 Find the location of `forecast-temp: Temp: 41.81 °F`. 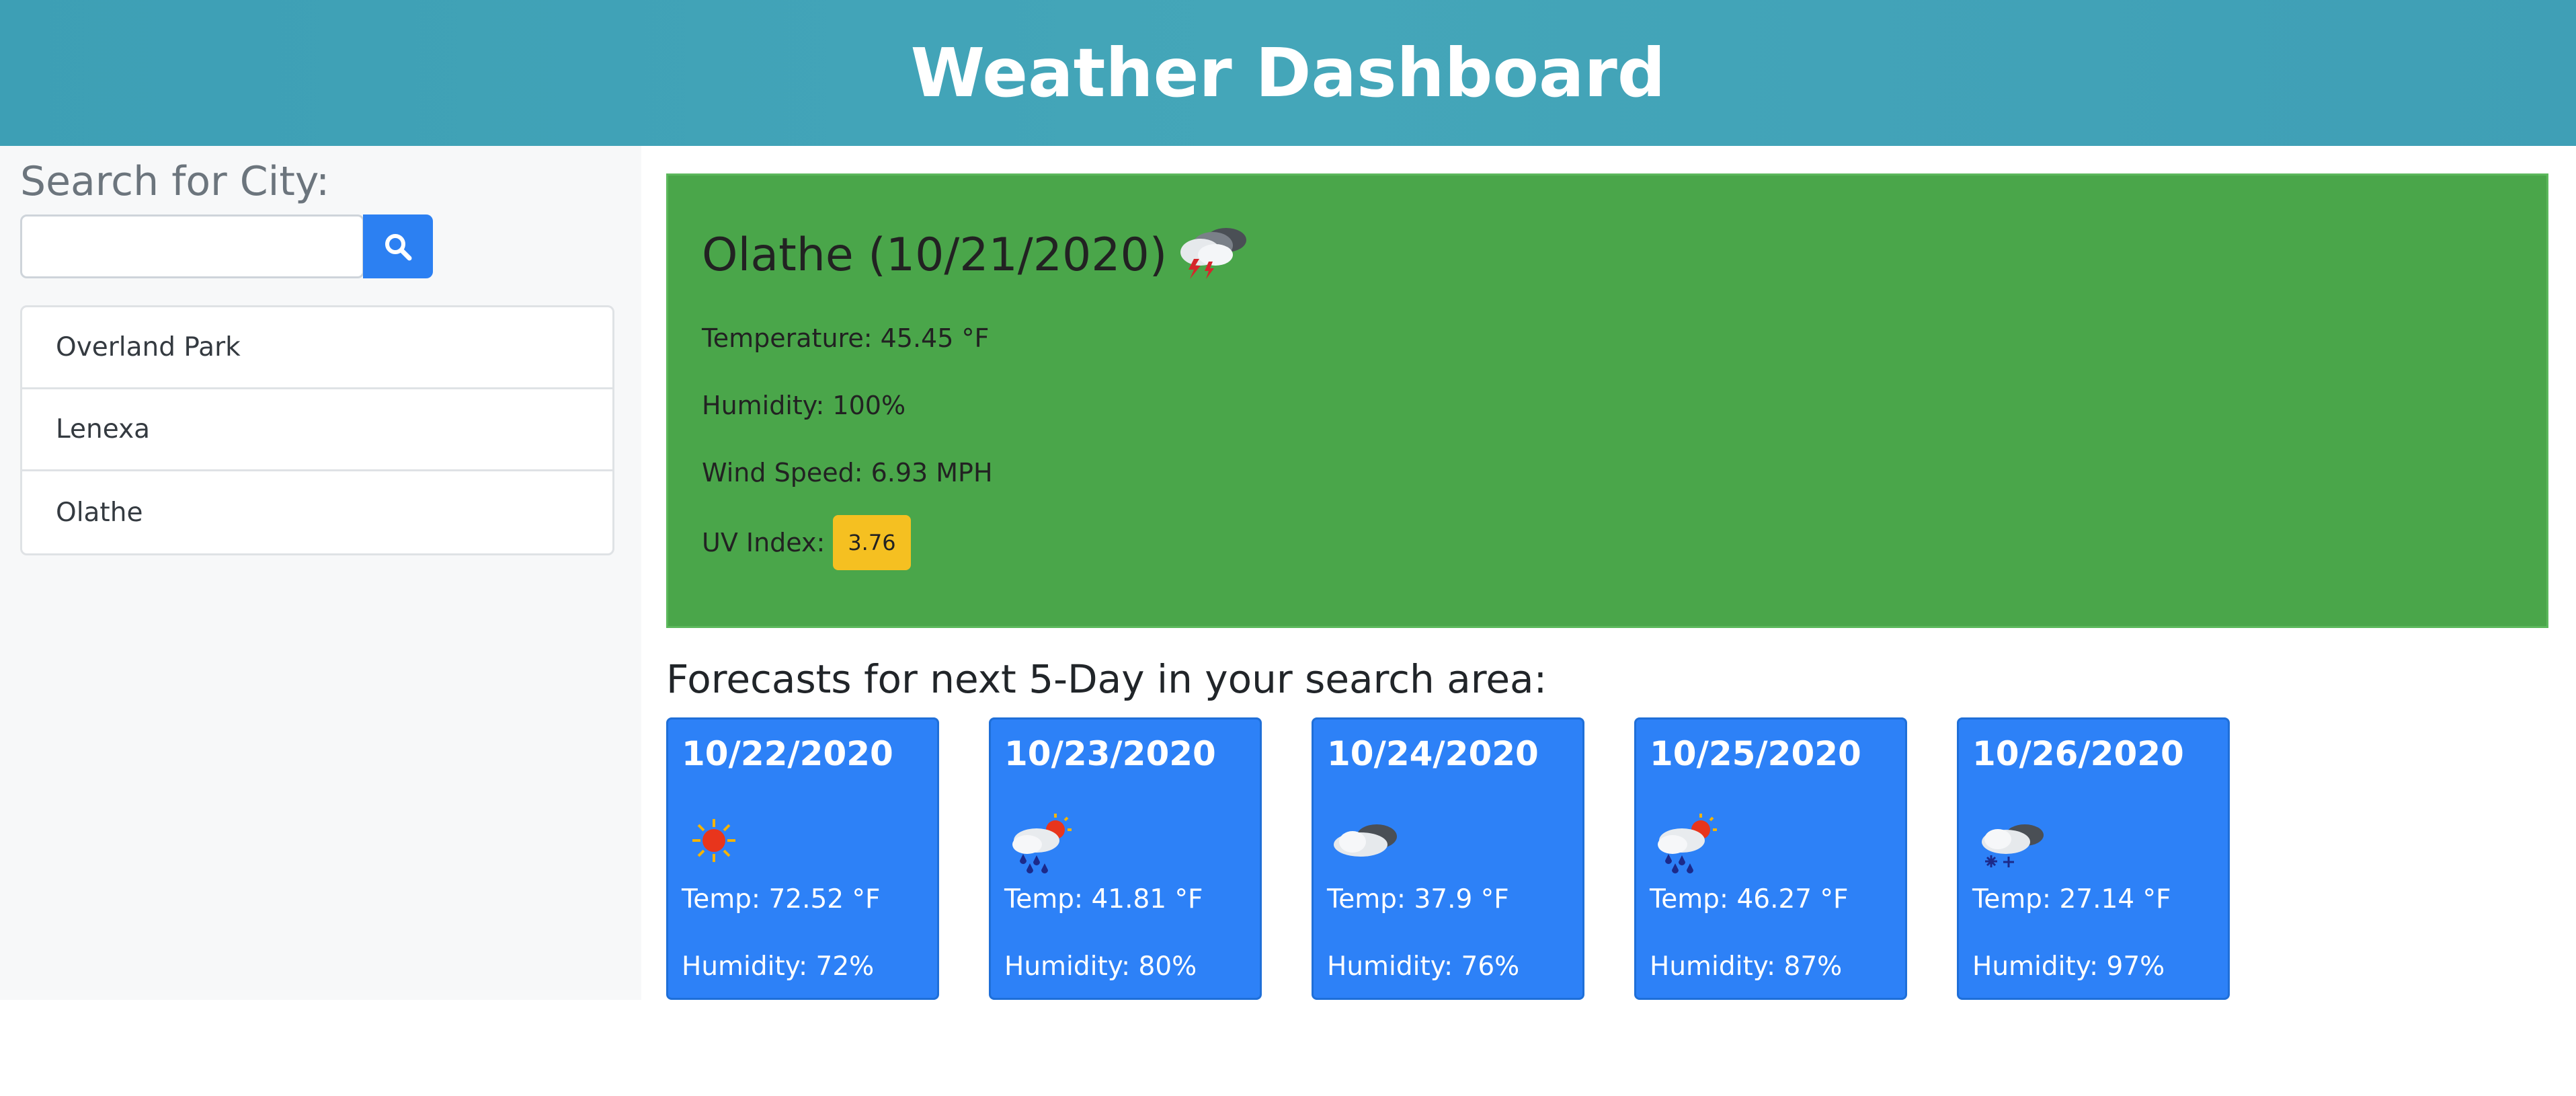

forecast-temp: Temp: 41.81 °F is located at coordinates (1103, 899).